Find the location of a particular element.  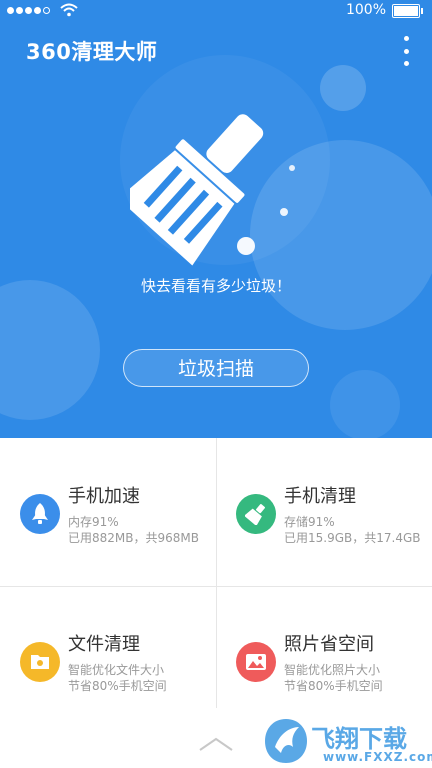

watermark-icon is located at coordinates (286, 741).